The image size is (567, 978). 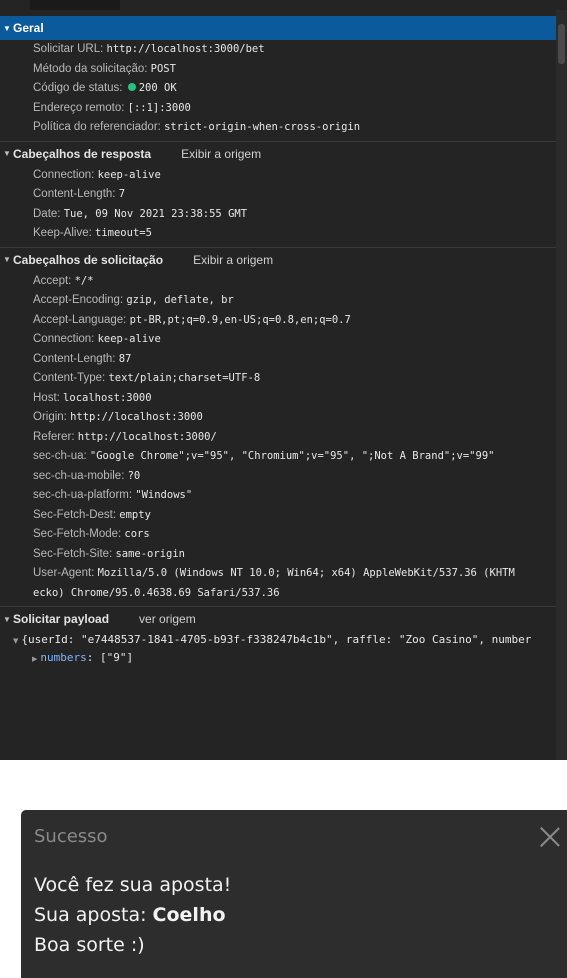 What do you see at coordinates (78, 300) in the screenshot?
I see `header-key: Accept-Encoding:` at bounding box center [78, 300].